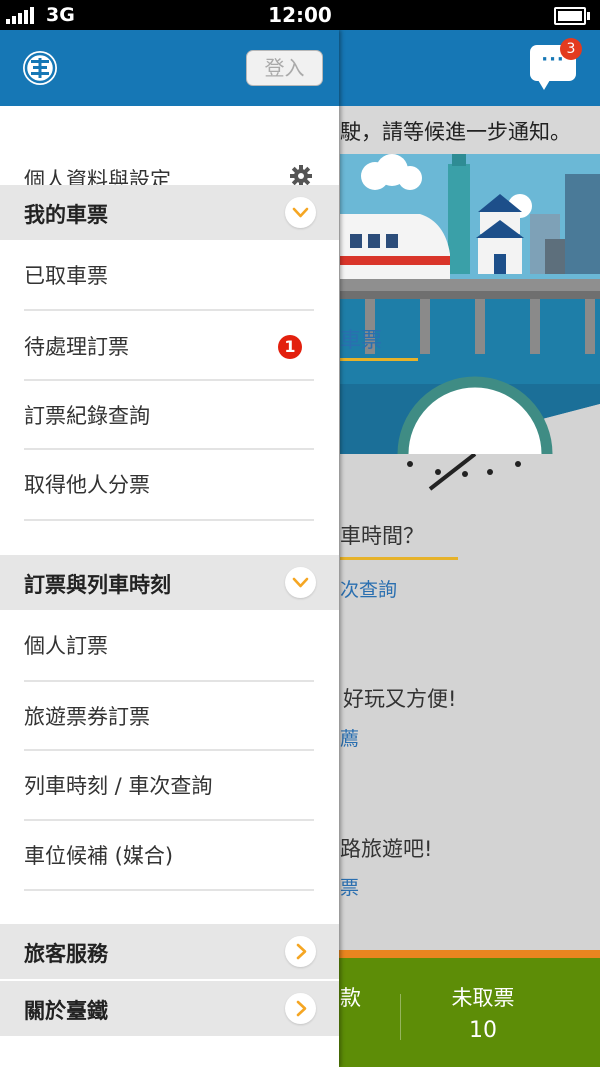 The image size is (600, 1067). I want to click on menu-item-label: 車位候補 (媒合), so click(99, 856).